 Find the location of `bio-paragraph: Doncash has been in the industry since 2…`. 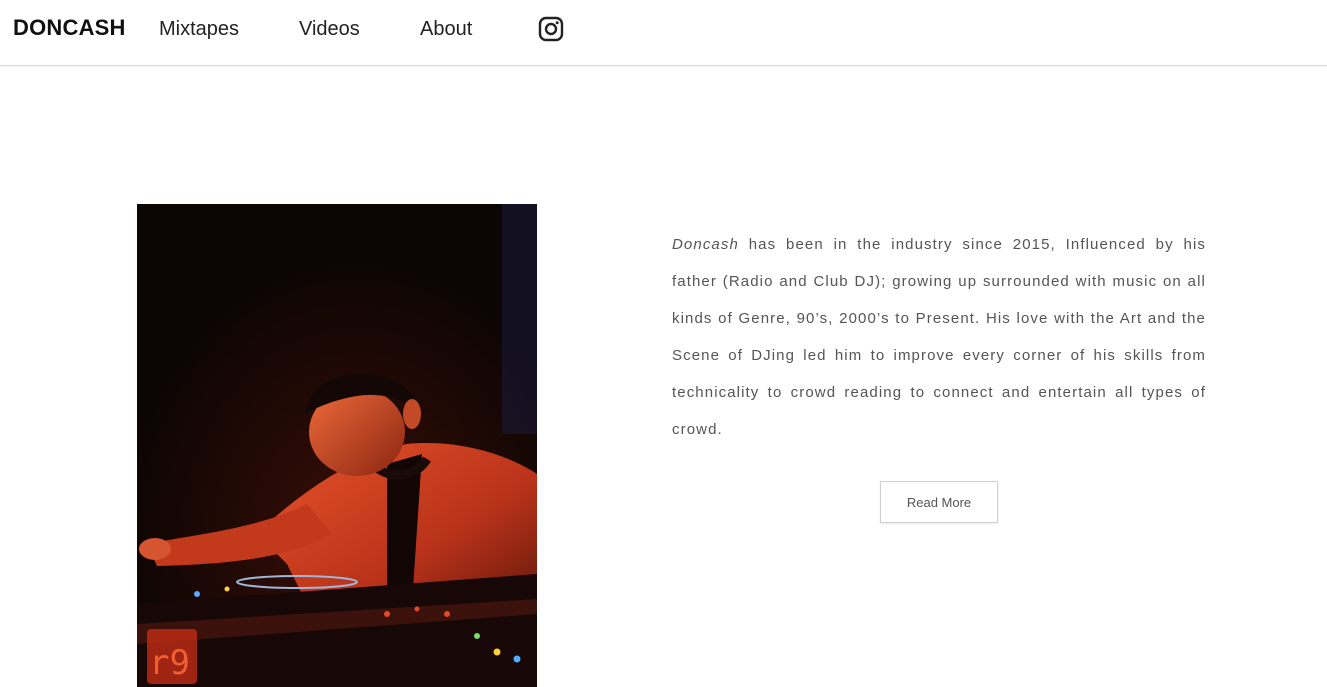

bio-paragraph: Doncash has been in the industry since 2… is located at coordinates (939, 337).